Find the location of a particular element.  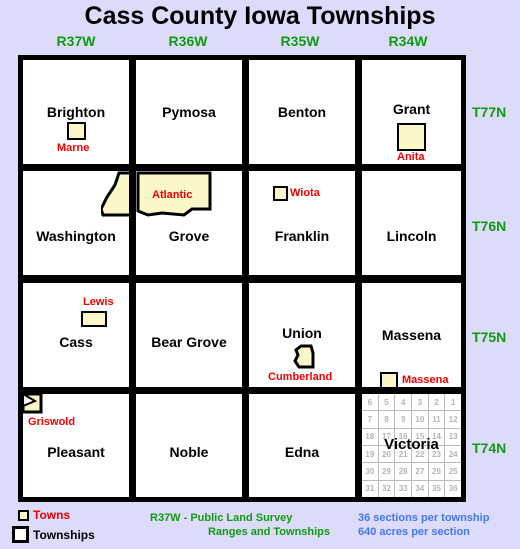

section-cell: 32 is located at coordinates (386, 488).